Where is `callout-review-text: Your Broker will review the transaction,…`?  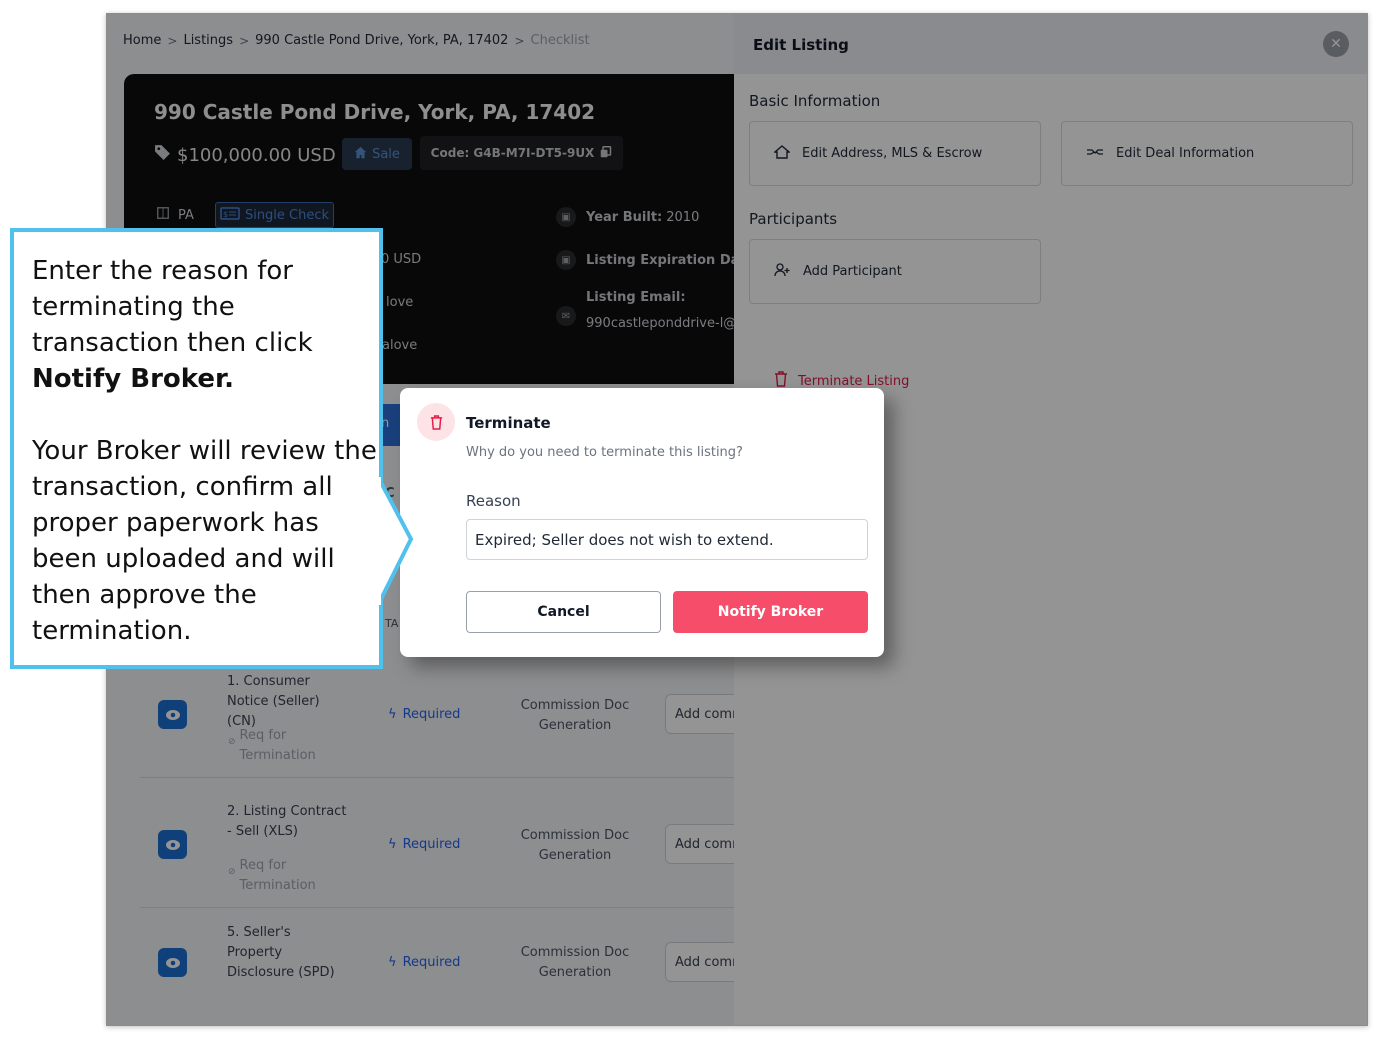
callout-review-text: Your Broker will review the transaction,… is located at coordinates (204, 541).